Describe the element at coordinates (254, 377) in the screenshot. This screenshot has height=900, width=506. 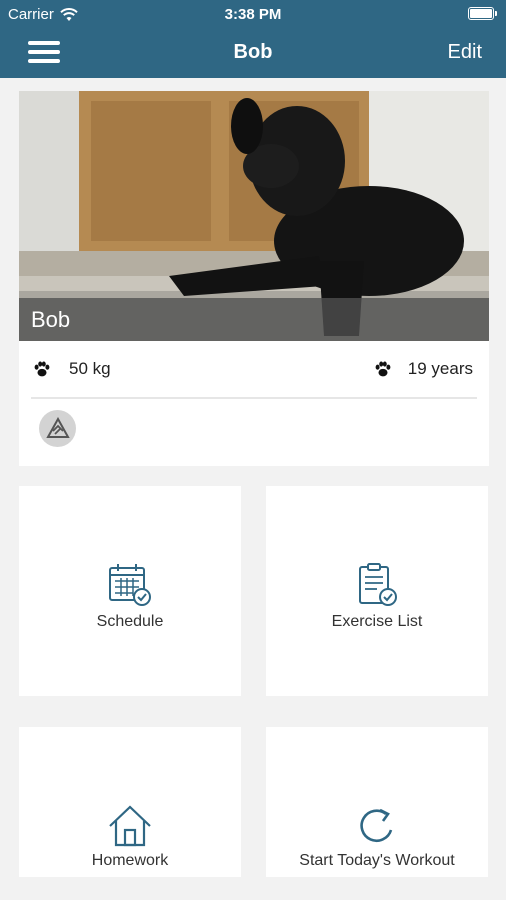
I see `dog-stats-row: 50 kg 19 years` at that location.